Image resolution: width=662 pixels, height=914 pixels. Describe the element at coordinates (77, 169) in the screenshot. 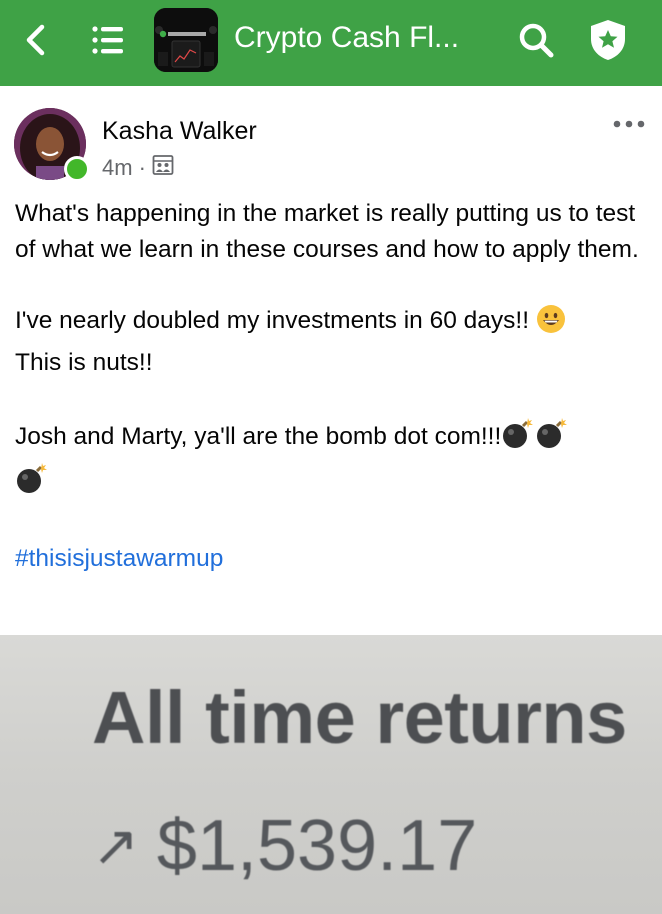

I see `online-status-dot` at that location.